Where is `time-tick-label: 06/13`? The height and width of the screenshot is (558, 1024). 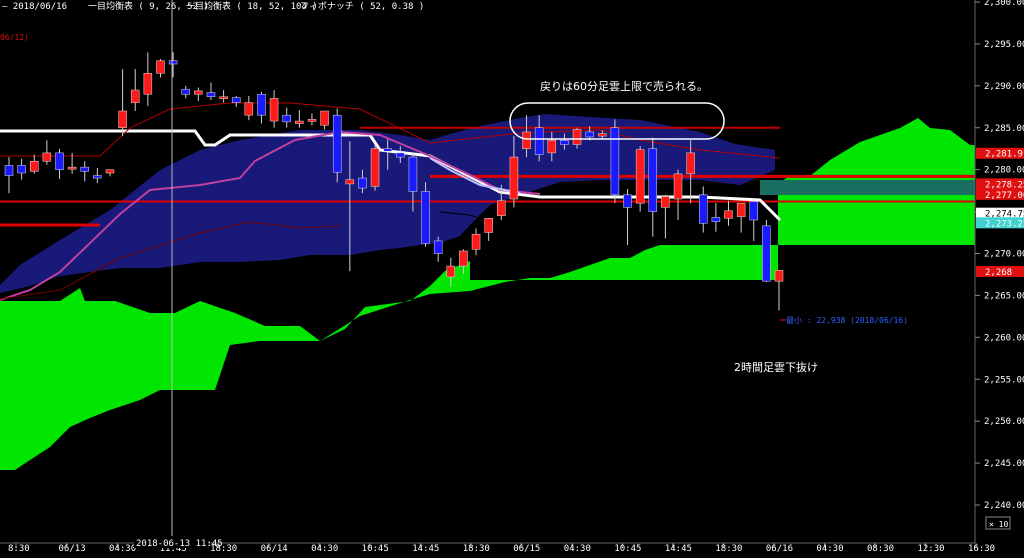
time-tick-label: 06/13 is located at coordinates (72, 549).